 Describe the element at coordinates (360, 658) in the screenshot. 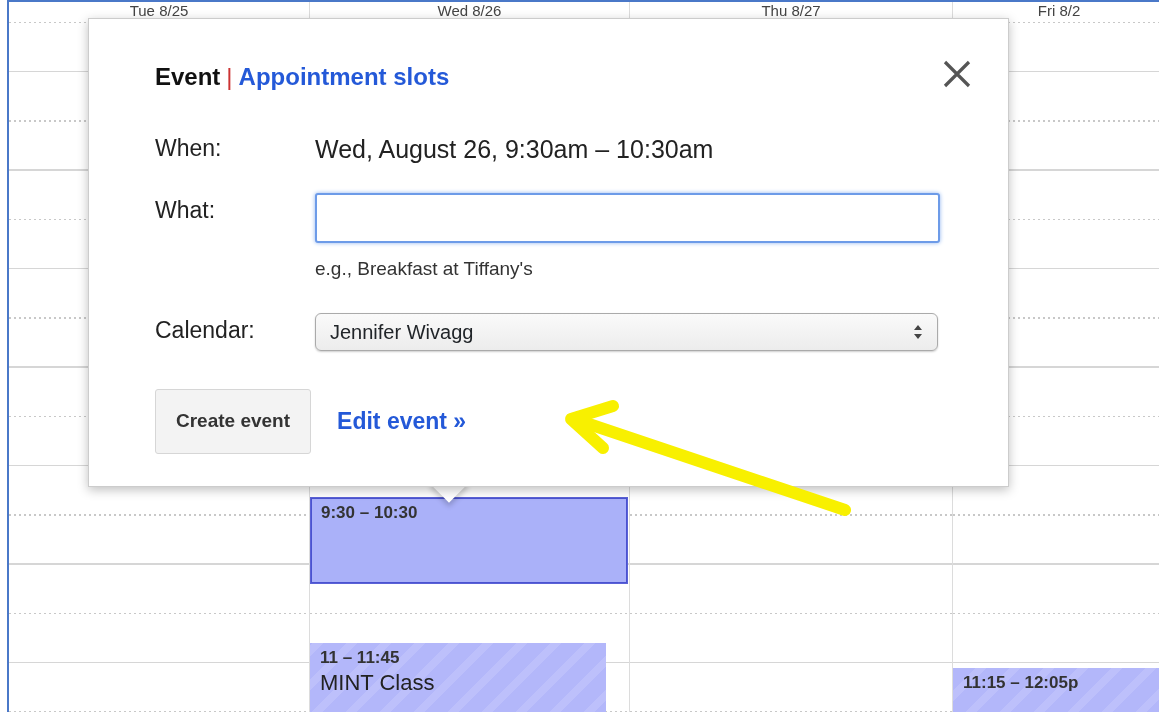

I see `event-time: 11 – 11:45` at that location.